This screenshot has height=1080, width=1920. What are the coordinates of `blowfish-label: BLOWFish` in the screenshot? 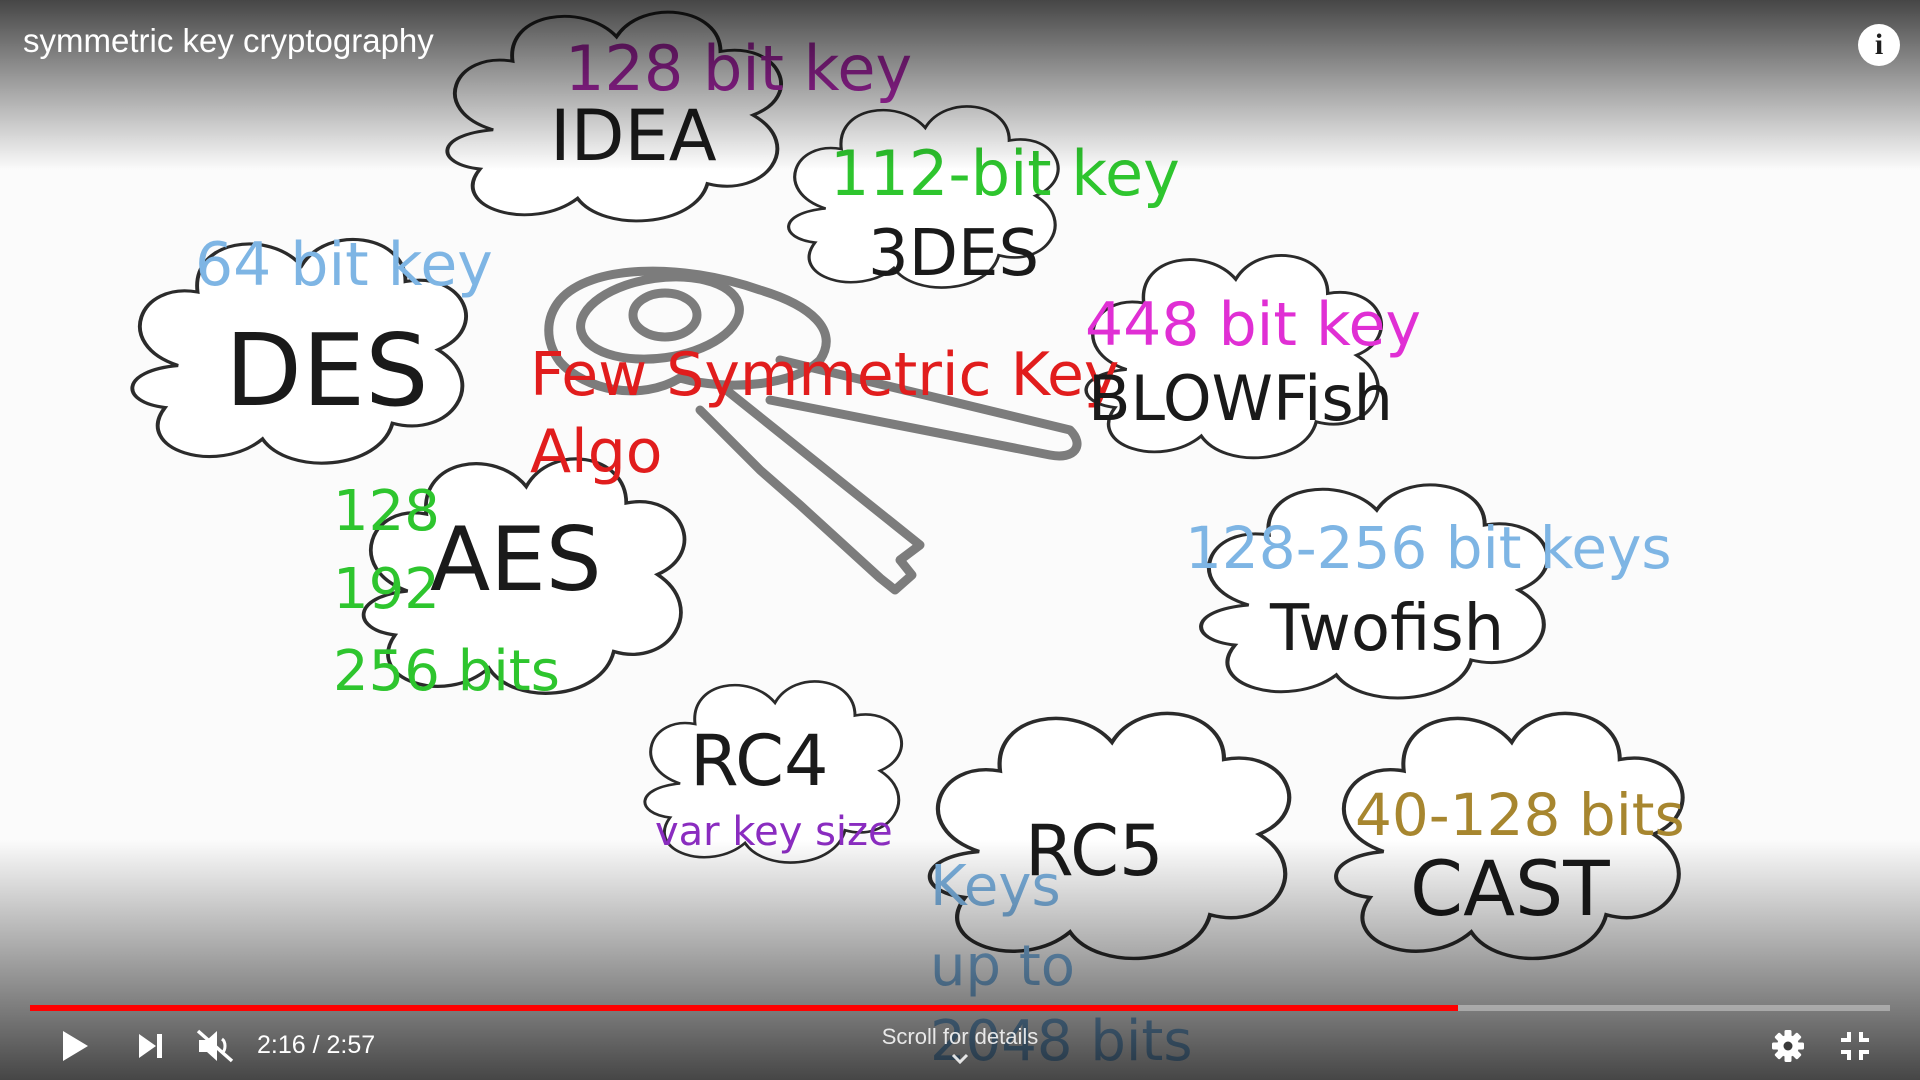 It's located at (1240, 398).